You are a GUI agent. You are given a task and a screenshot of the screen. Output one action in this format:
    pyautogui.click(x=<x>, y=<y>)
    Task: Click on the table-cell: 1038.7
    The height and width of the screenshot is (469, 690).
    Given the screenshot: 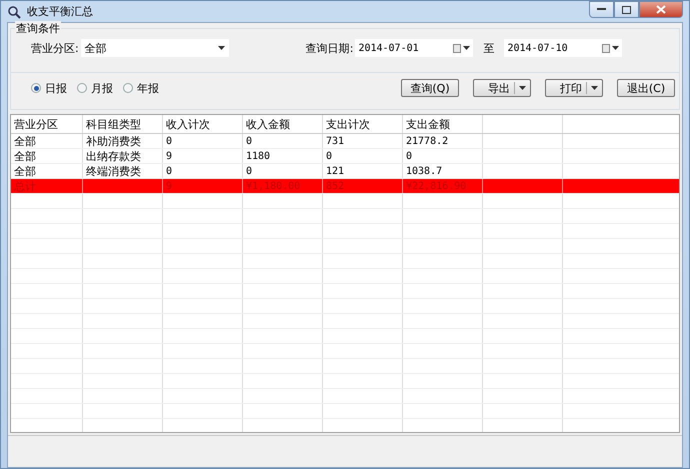 What is the action you would take?
    pyautogui.click(x=424, y=171)
    